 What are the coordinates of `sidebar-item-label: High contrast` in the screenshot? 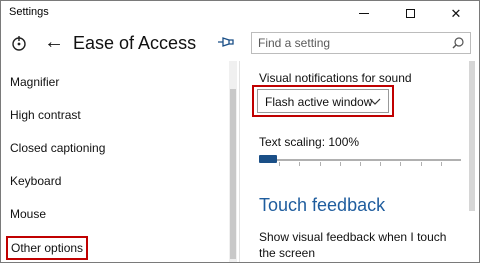 It's located at (45, 115).